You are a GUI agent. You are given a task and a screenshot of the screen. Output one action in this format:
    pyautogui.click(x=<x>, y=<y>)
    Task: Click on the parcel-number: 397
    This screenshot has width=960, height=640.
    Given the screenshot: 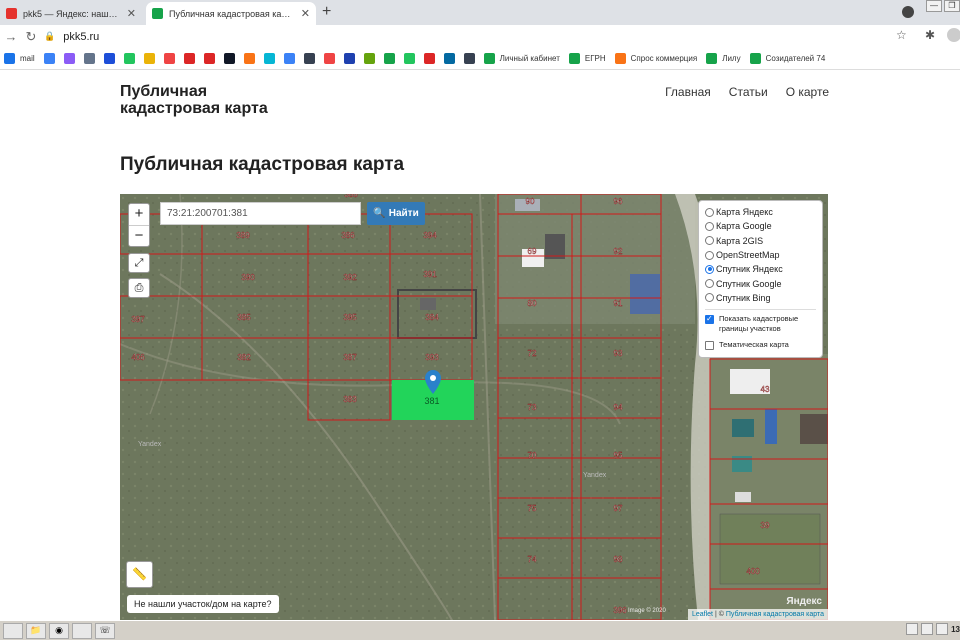 What is the action you would take?
    pyautogui.click(x=138, y=319)
    